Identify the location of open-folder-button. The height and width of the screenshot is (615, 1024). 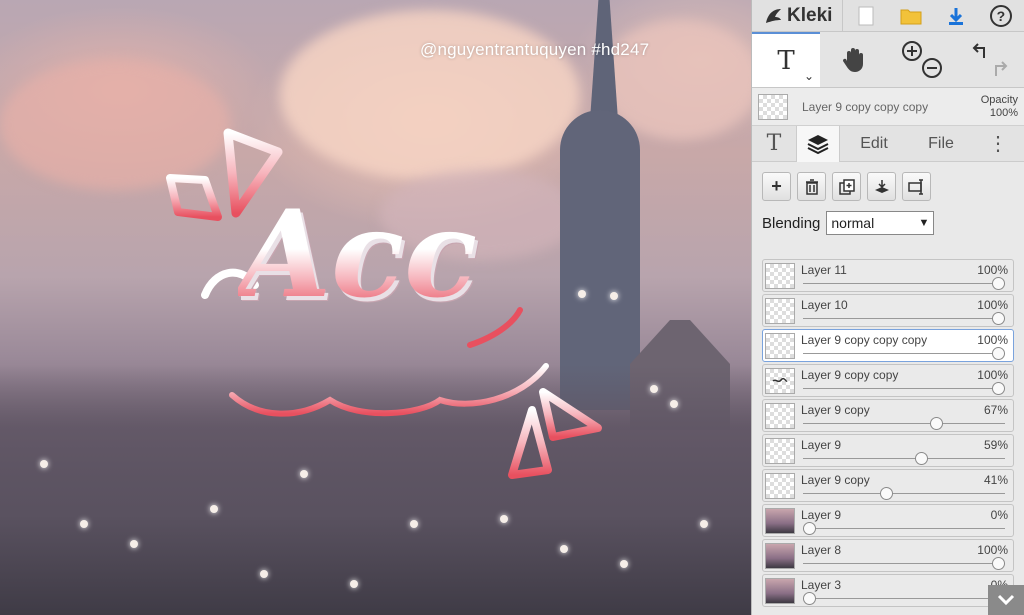
(910, 16).